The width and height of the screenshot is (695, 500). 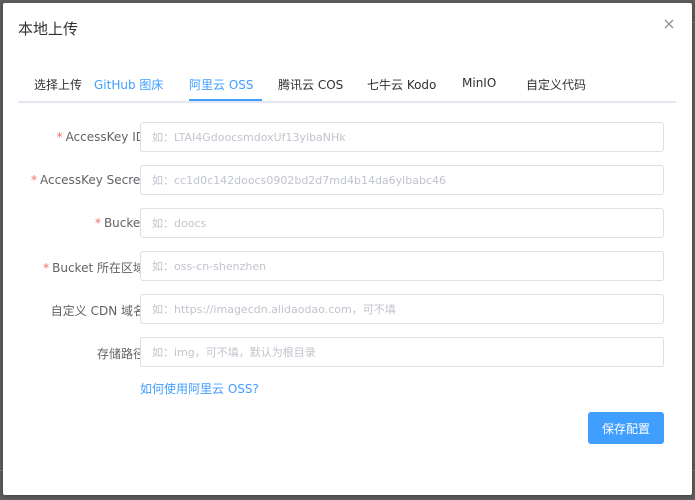 What do you see at coordinates (87, 180) in the screenshot?
I see `access-key-secret-label: * AccessKey Secret` at bounding box center [87, 180].